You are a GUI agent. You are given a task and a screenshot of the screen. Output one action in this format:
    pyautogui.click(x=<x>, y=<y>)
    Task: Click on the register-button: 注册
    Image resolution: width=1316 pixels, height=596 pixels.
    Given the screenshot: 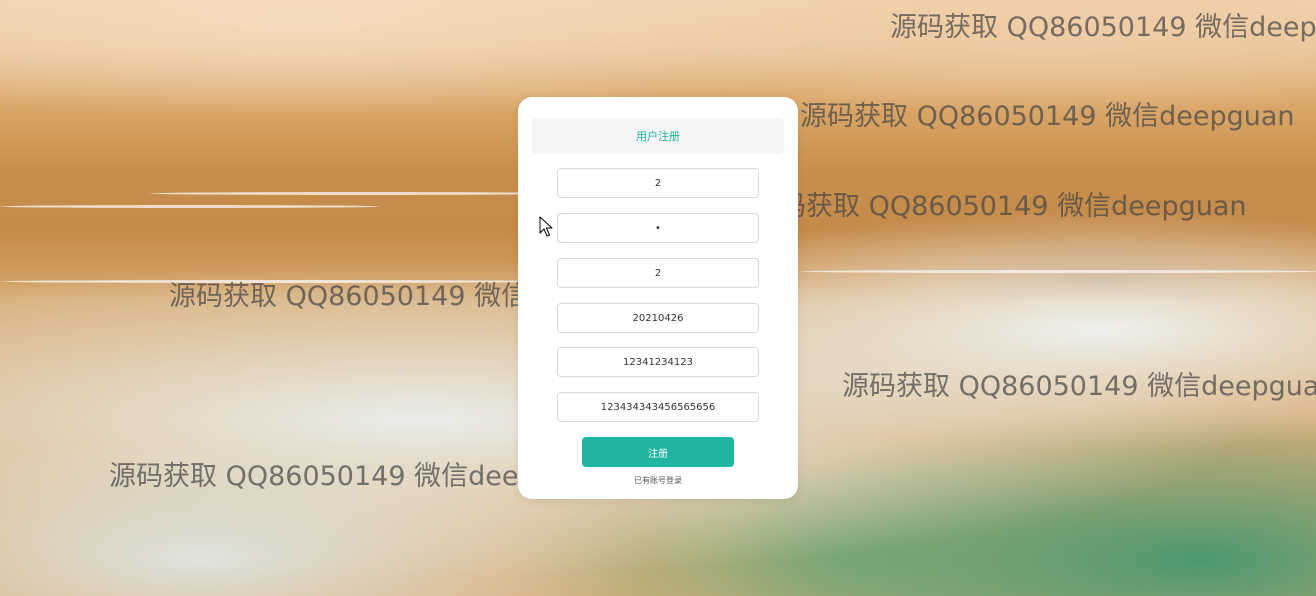 What is the action you would take?
    pyautogui.click(x=658, y=452)
    